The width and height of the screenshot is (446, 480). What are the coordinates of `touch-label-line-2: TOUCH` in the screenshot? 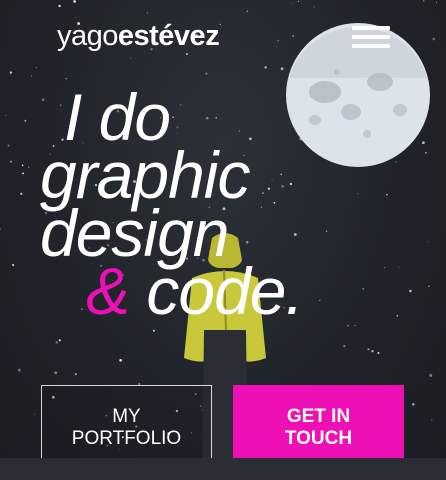 It's located at (318, 438).